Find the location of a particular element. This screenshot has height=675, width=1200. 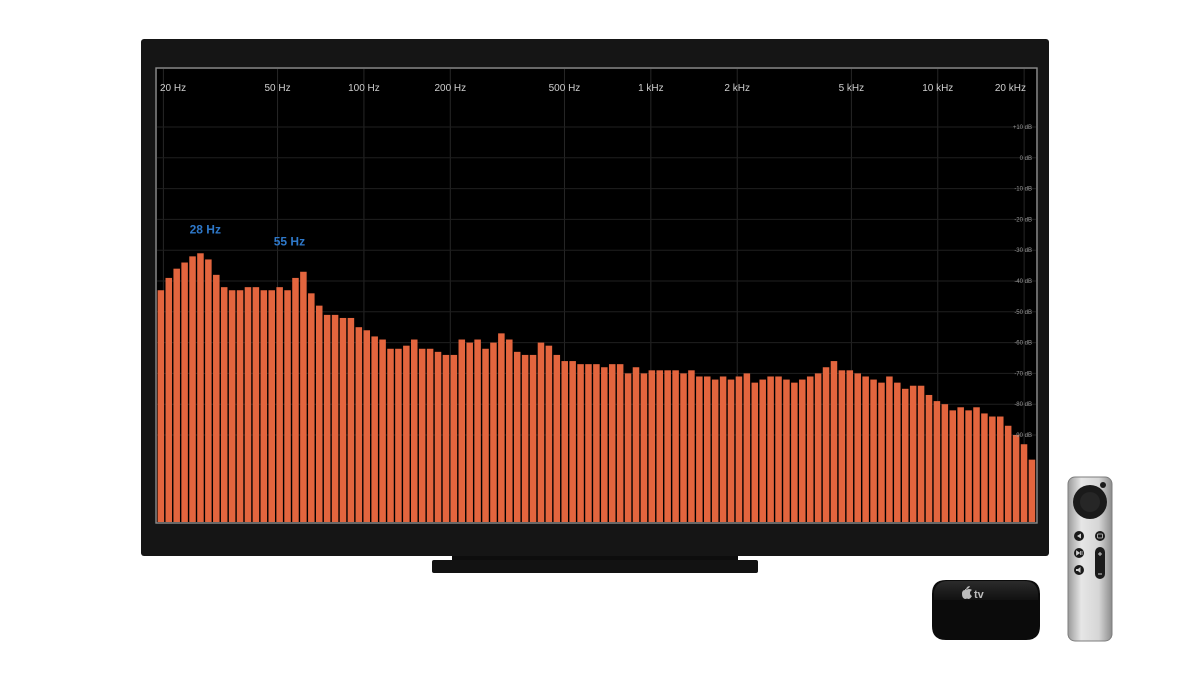

tv-button is located at coordinates (1100, 536).